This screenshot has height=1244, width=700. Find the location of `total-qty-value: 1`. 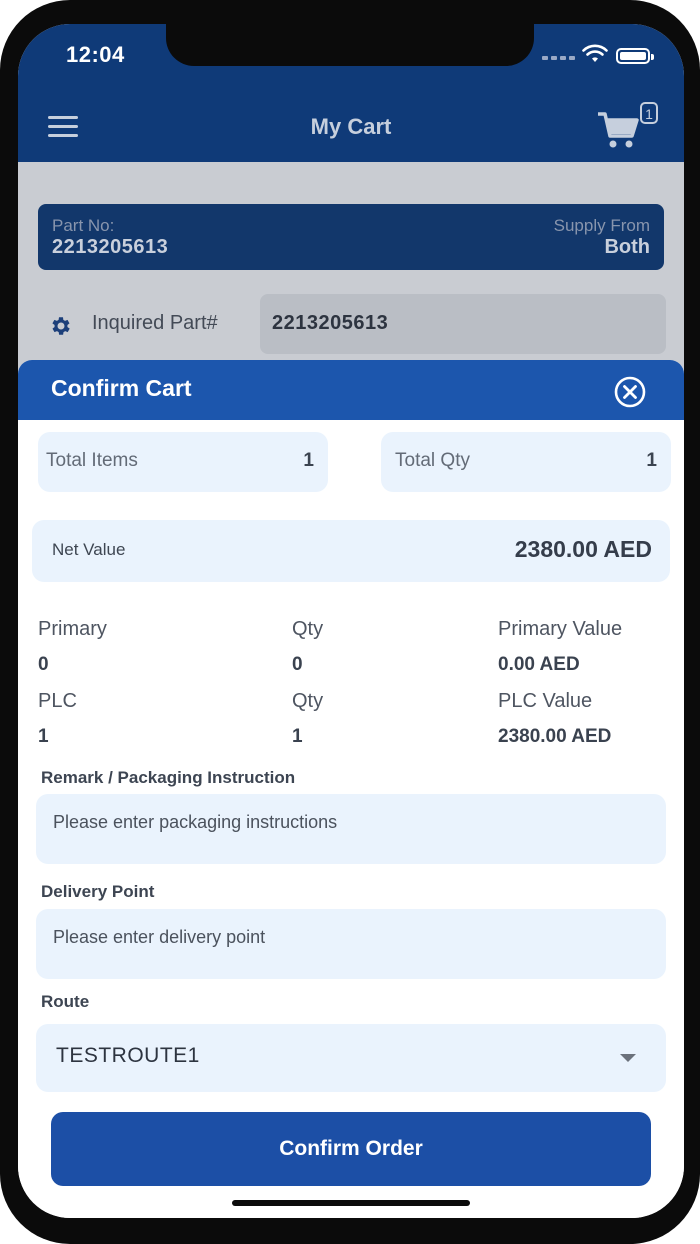

total-qty-value: 1 is located at coordinates (651, 460).